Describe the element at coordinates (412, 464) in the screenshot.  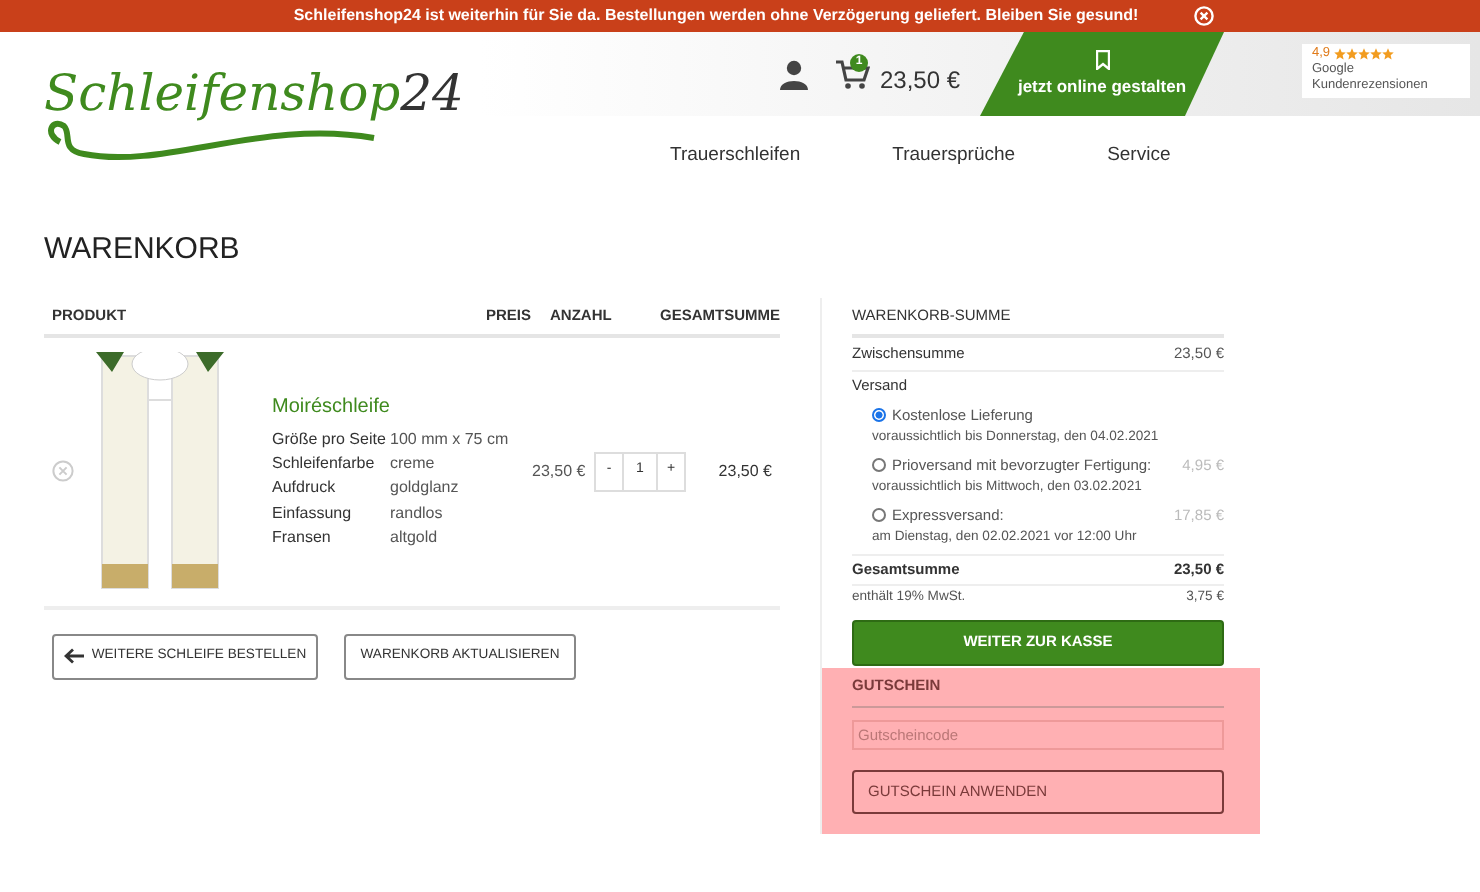
I see `attribute-value: creme` at that location.